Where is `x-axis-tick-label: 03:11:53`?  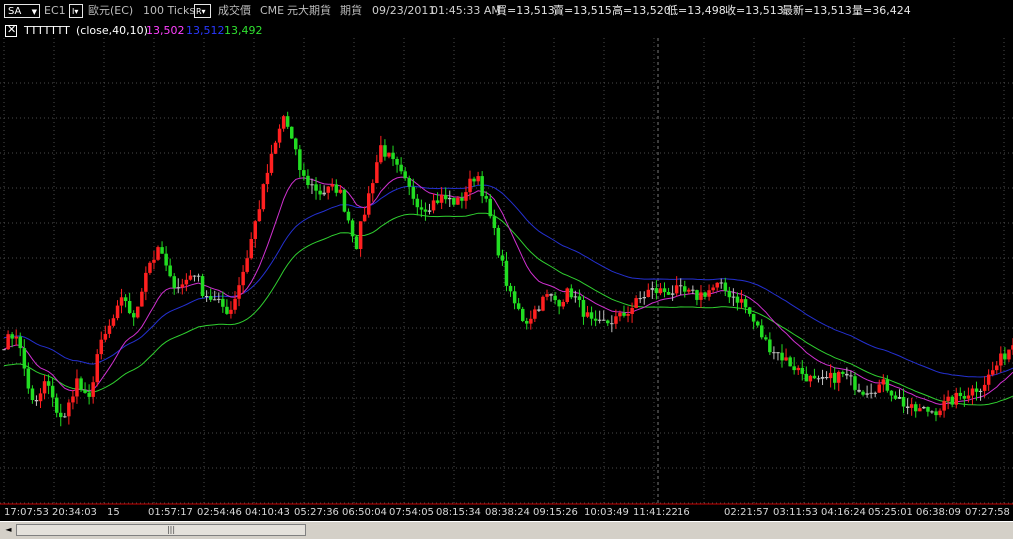
x-axis-tick-label: 03:11:53 is located at coordinates (795, 512).